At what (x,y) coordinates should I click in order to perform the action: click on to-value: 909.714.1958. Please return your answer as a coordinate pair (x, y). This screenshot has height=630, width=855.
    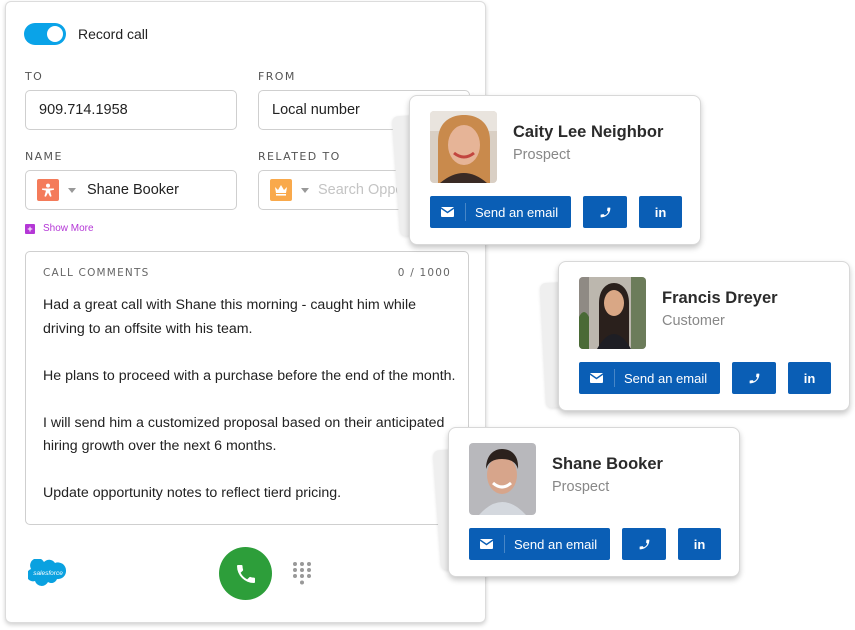
    Looking at the image, I should click on (83, 110).